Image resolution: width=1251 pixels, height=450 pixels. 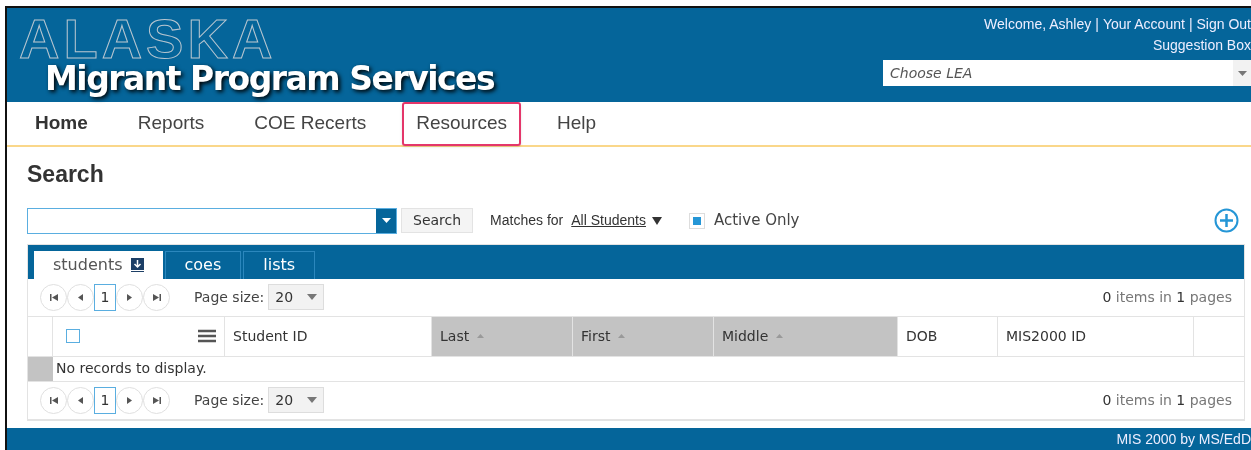 What do you see at coordinates (310, 123) in the screenshot?
I see `nav-tab: COE Recerts` at bounding box center [310, 123].